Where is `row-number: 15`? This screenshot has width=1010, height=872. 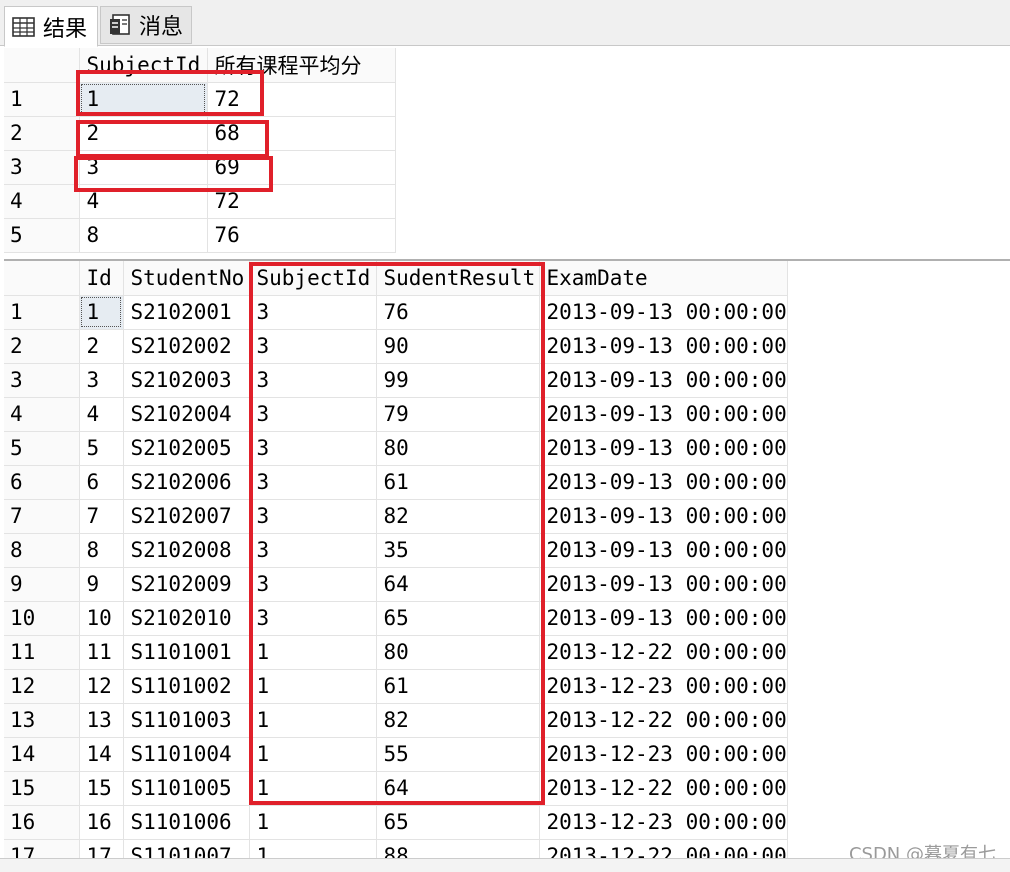
row-number: 15 is located at coordinates (42, 788).